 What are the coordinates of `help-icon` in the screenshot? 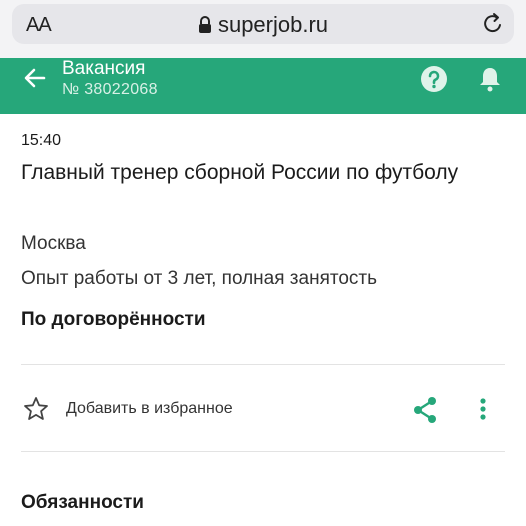 It's located at (434, 81).